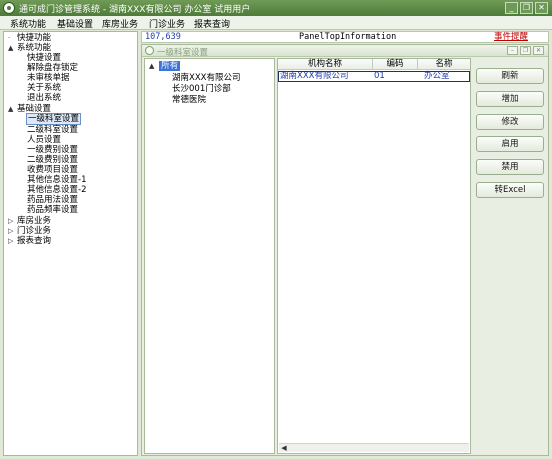 The width and height of the screenshot is (552, 459). Describe the element at coordinates (57, 180) in the screenshot. I see `nav-item-label: 其他信息设置-1` at that location.